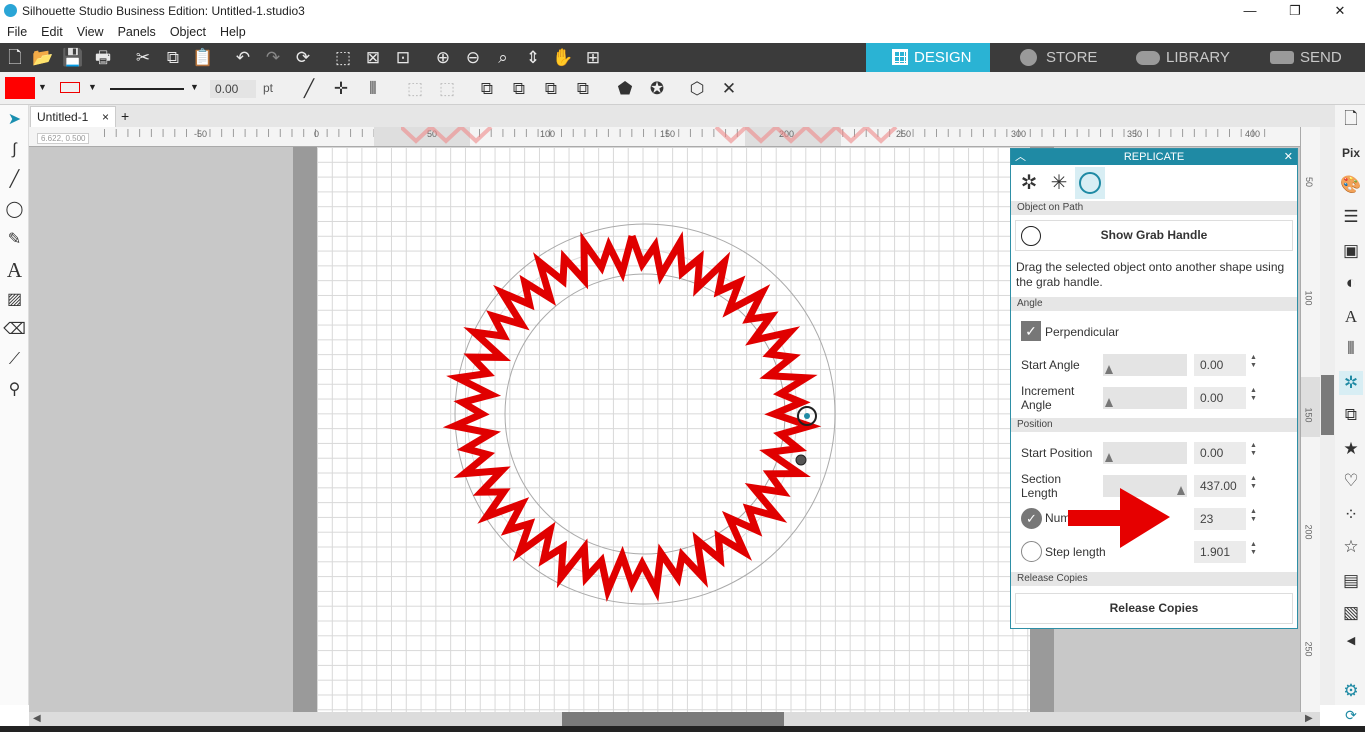  Describe the element at coordinates (1031, 518) in the screenshot. I see `number-radio: ✓` at that location.